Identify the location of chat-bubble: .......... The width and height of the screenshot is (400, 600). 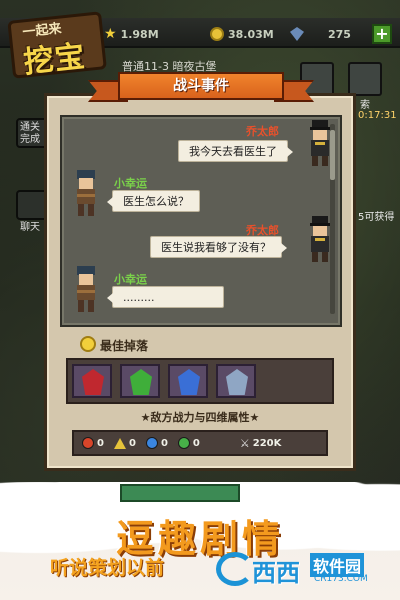
(165, 297).